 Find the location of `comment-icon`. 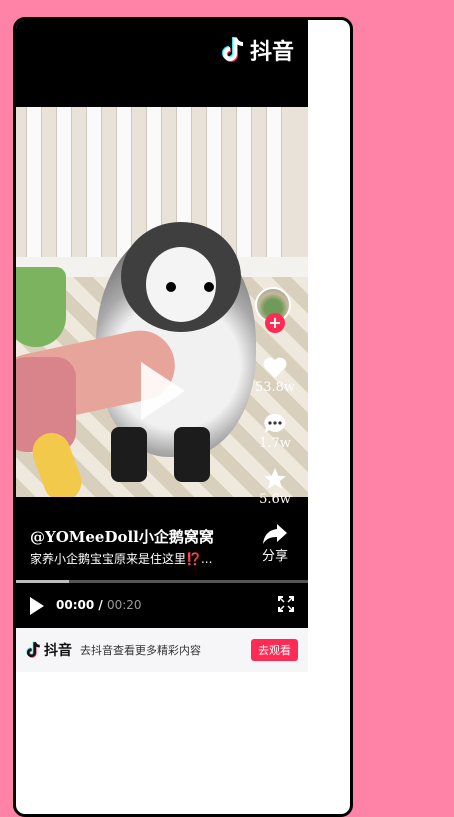

comment-icon is located at coordinates (275, 423).